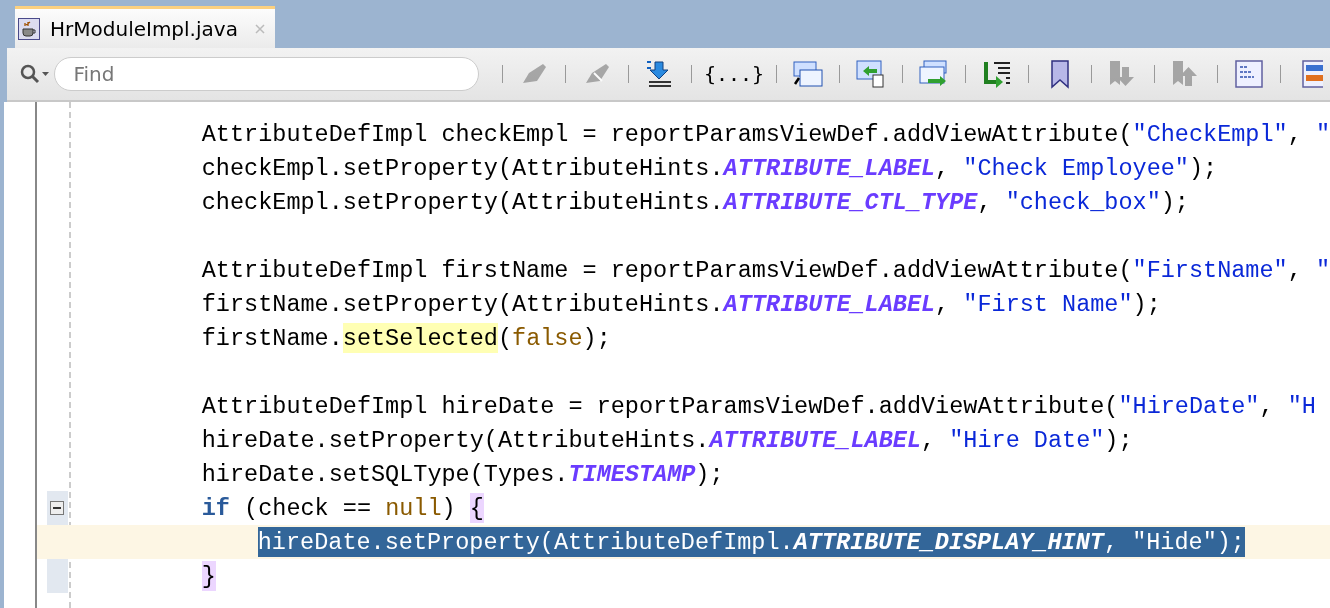 The image size is (1330, 608). I want to click on file-tab: HrModuleImpl.java, so click(145, 27).